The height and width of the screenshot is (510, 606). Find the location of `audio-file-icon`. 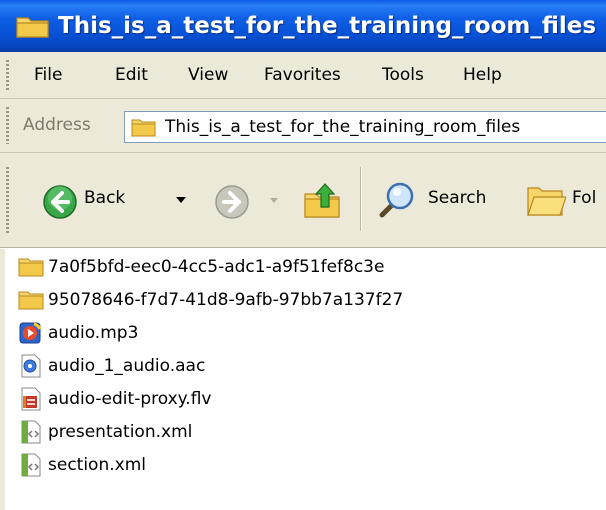

audio-file-icon is located at coordinates (31, 366).